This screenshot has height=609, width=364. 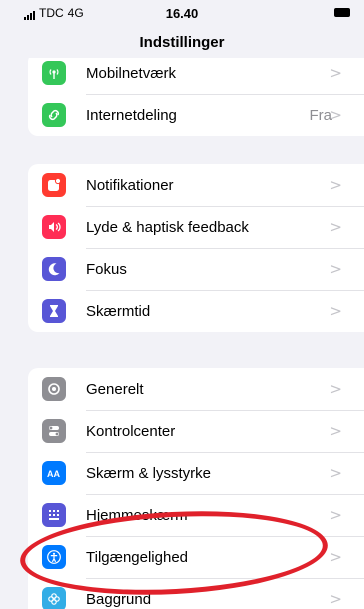 I want to click on home-grid-icon, so click(x=54, y=515).